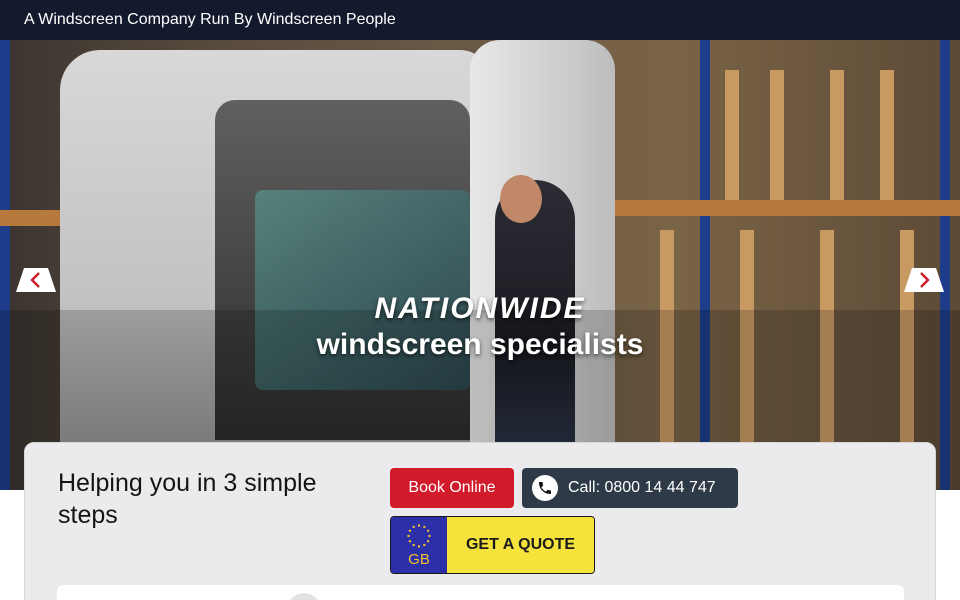 The width and height of the screenshot is (960, 600). What do you see at coordinates (419, 559) in the screenshot?
I see `plate-country: GB` at bounding box center [419, 559].